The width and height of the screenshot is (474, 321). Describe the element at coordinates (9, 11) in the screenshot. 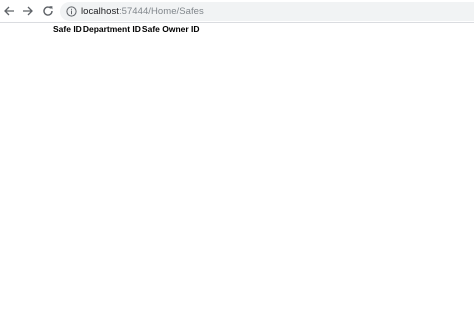

I see `back-arrow-icon` at that location.